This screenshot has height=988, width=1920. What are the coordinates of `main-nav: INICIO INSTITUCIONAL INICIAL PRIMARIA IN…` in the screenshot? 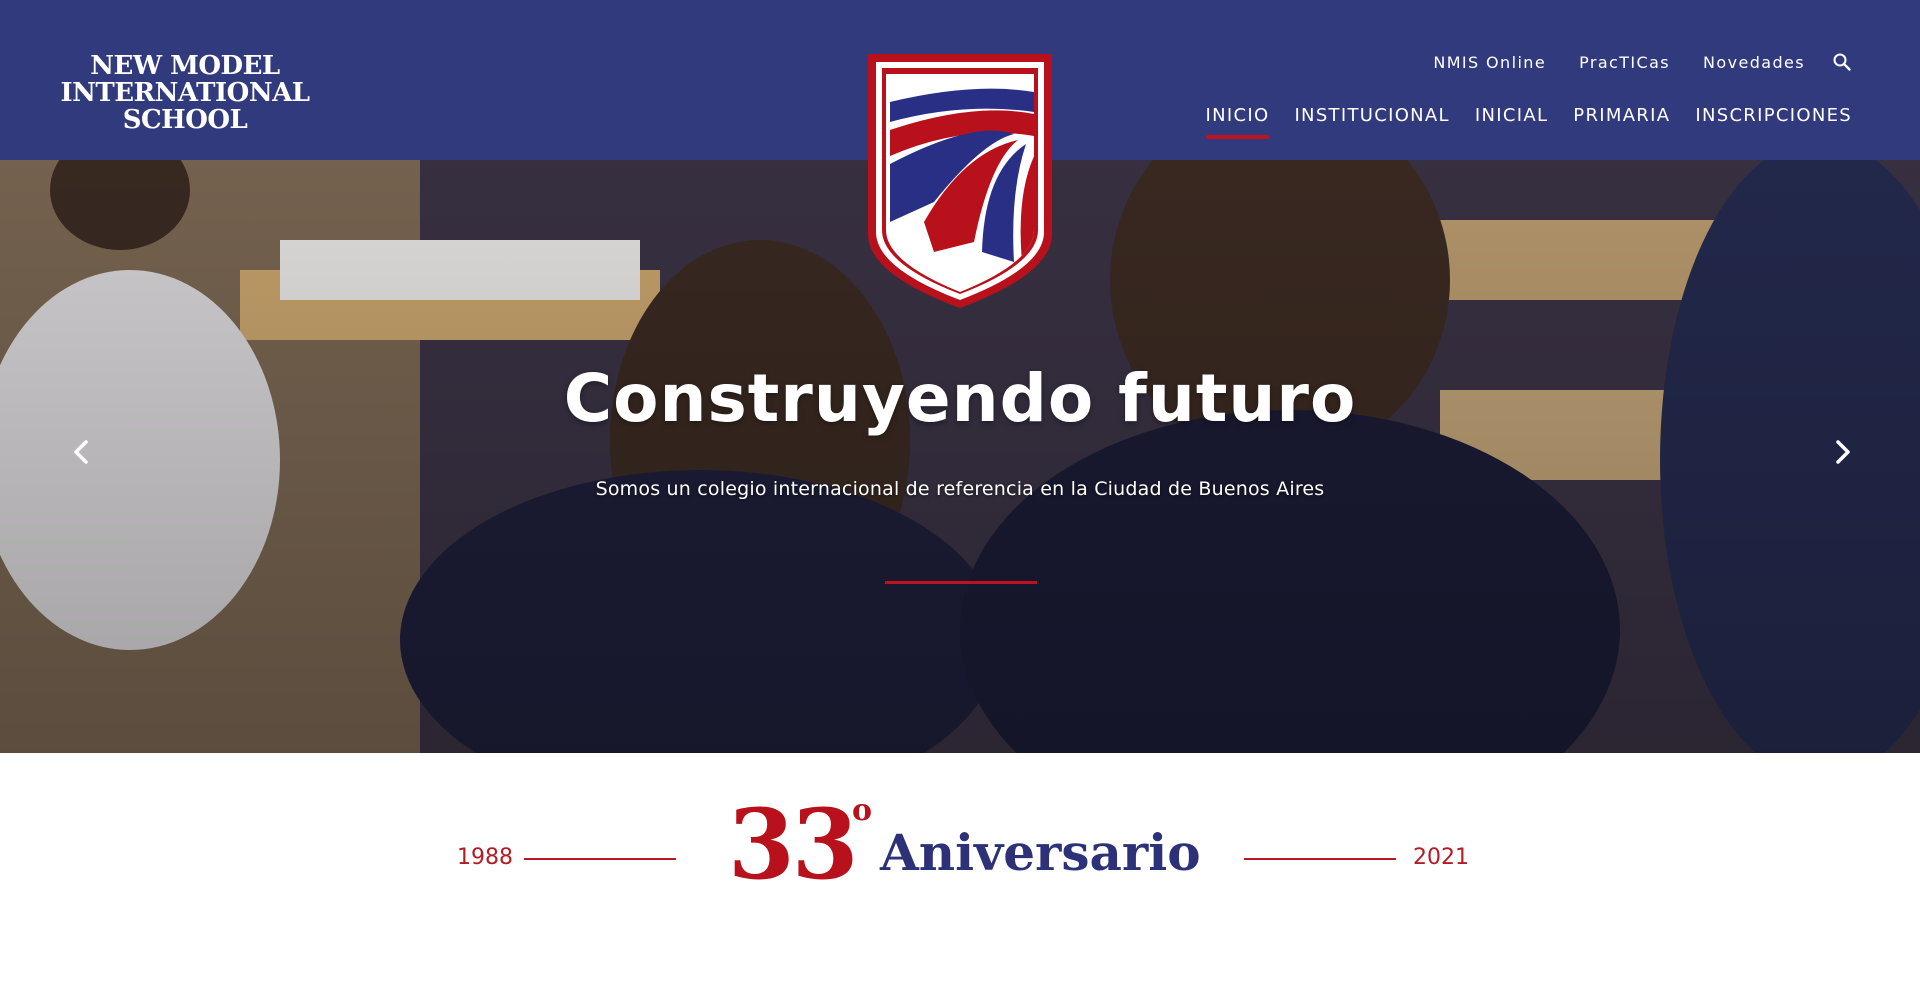 It's located at (1528, 122).